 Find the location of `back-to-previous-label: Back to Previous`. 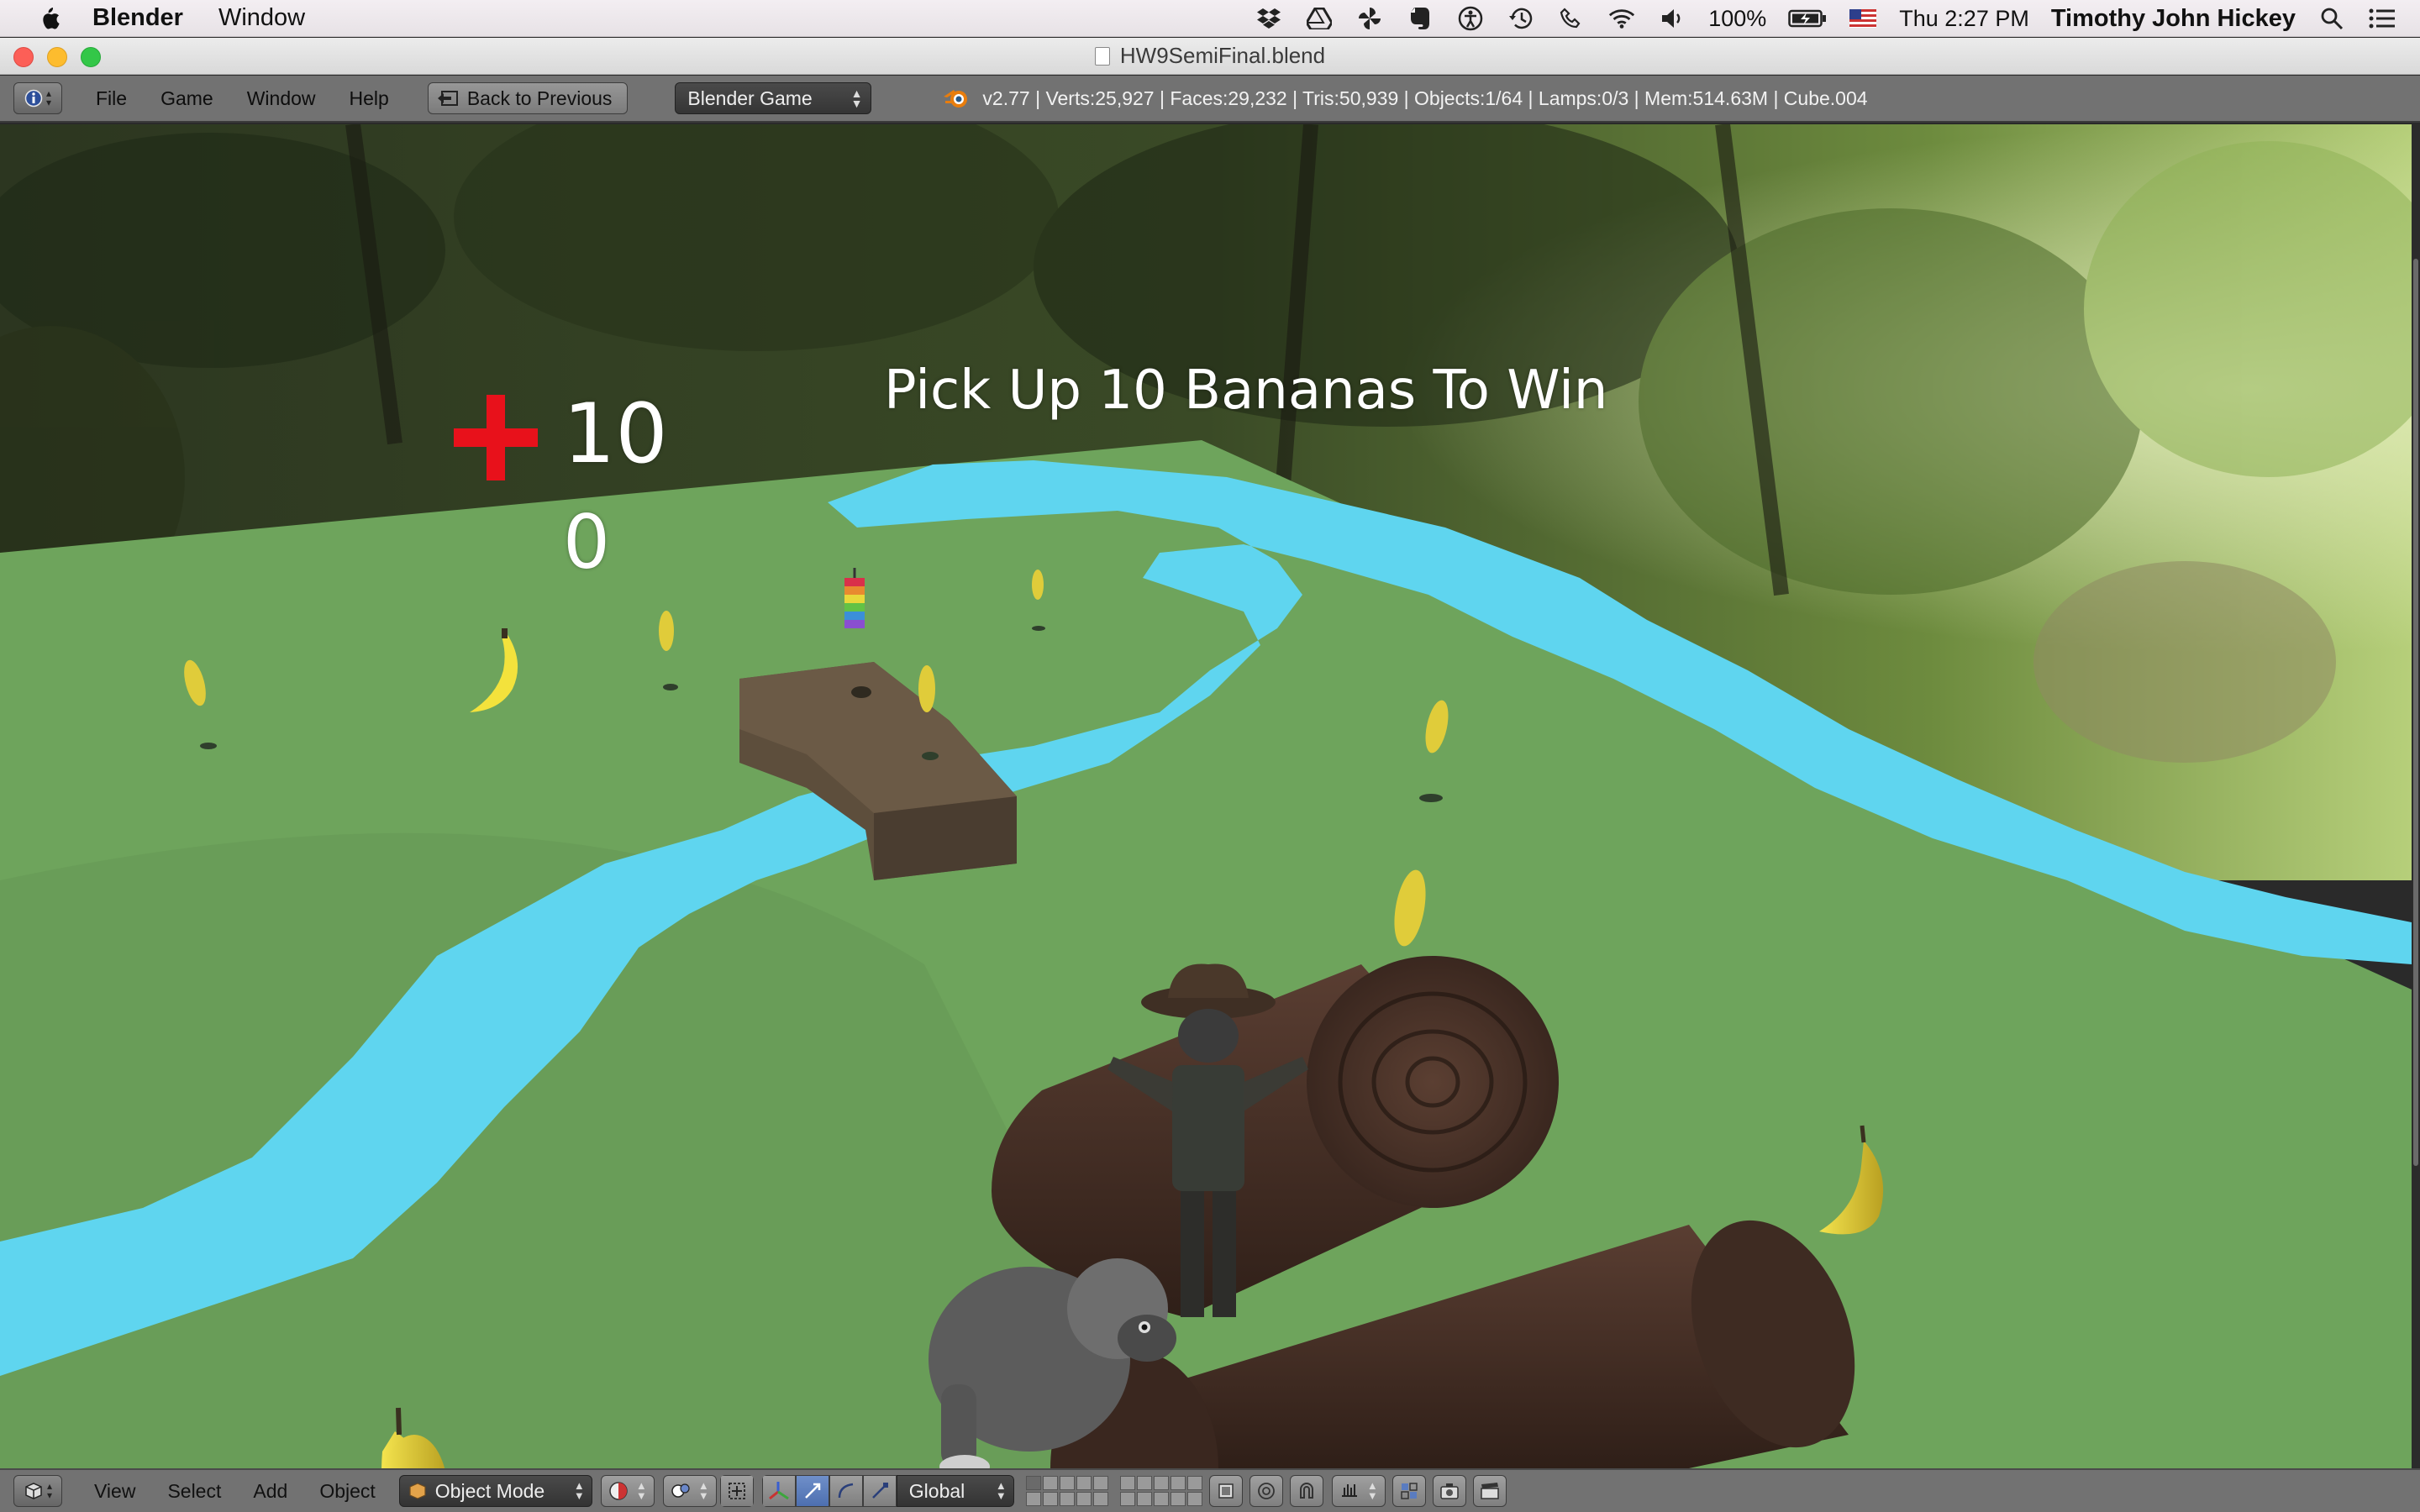

back-to-previous-label: Back to Previous is located at coordinates (539, 98).